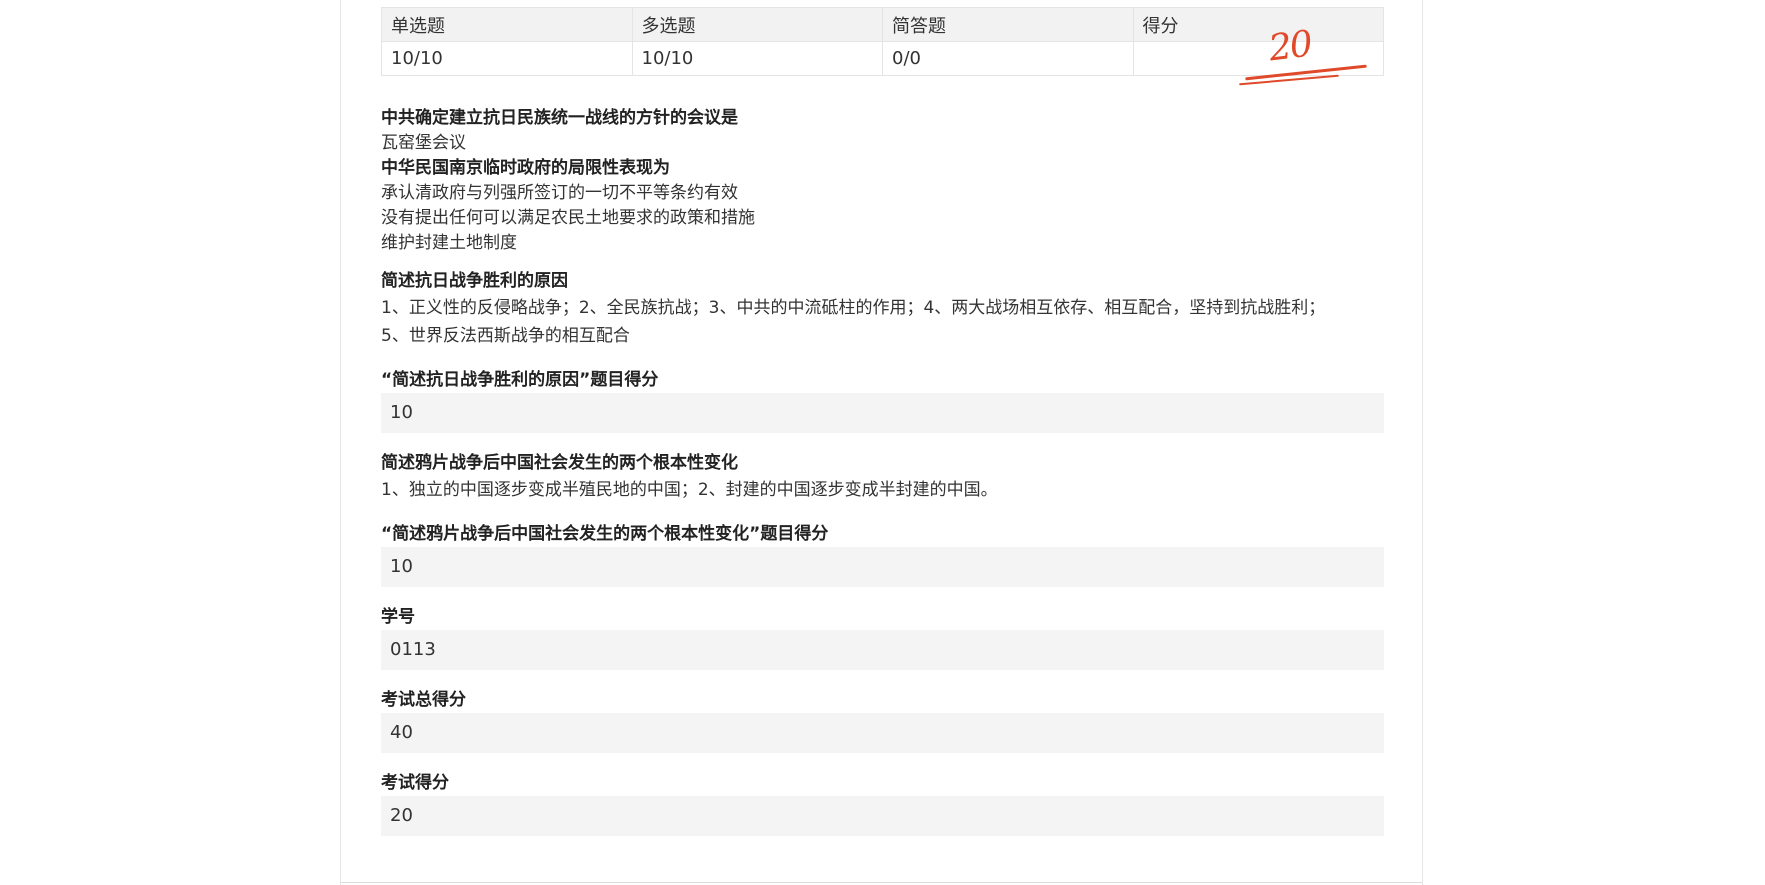 Image resolution: width=1765 pixels, height=885 pixels. I want to click on value-score-cell: 20, so click(1258, 55).